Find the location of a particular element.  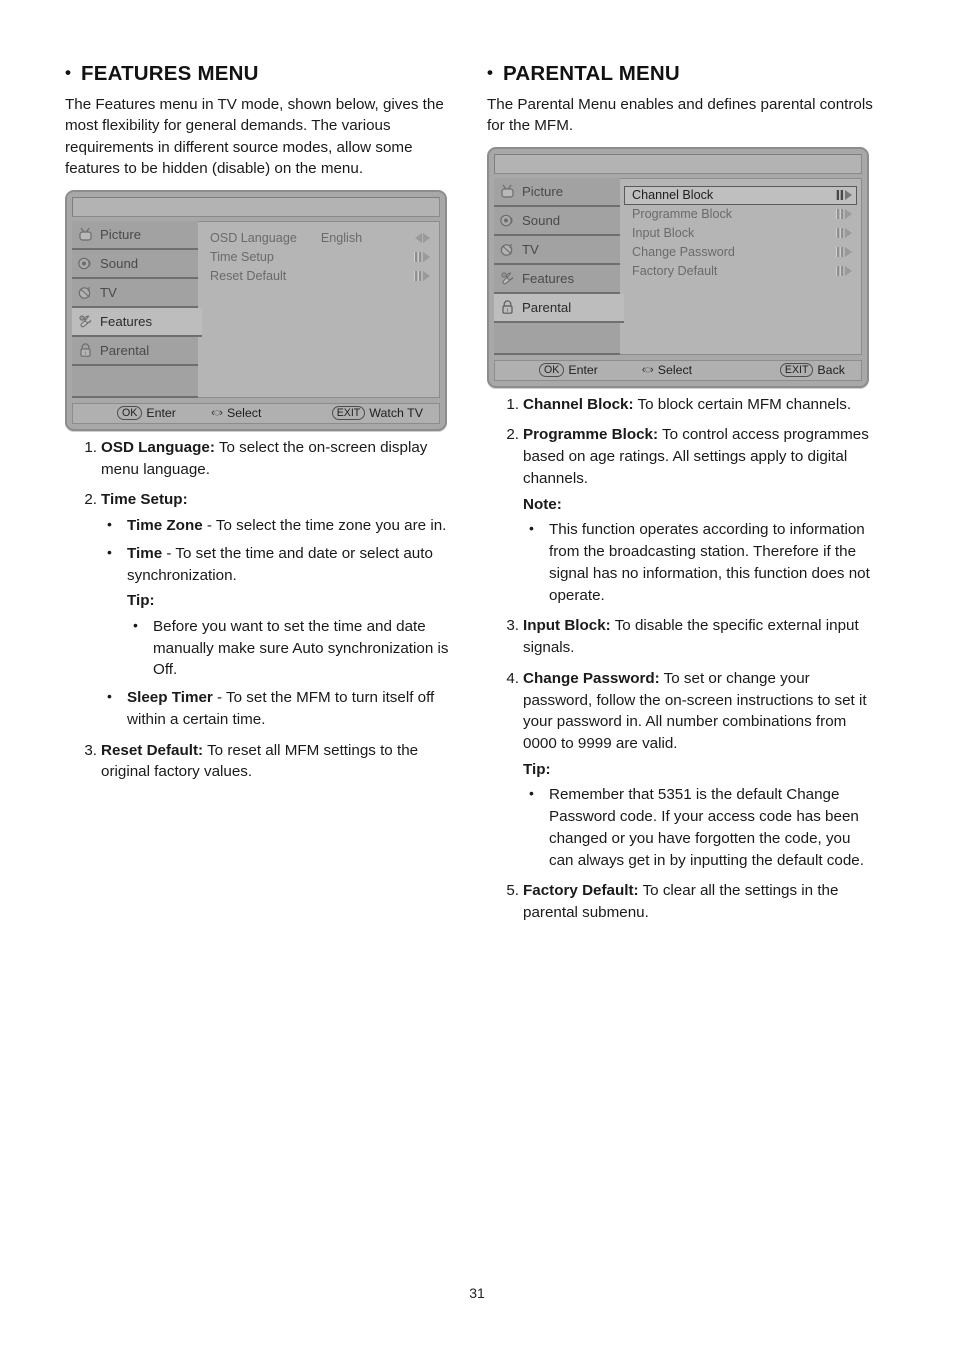

wrench-icon is located at coordinates (507, 278).